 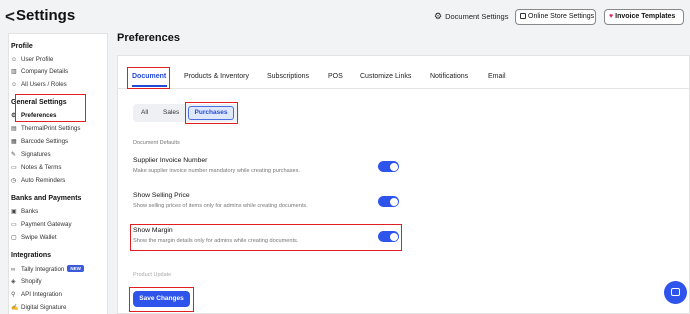 I want to click on sidebar-item-thermalprint: ▤ ThermalPrint Settings, so click(x=46, y=128).